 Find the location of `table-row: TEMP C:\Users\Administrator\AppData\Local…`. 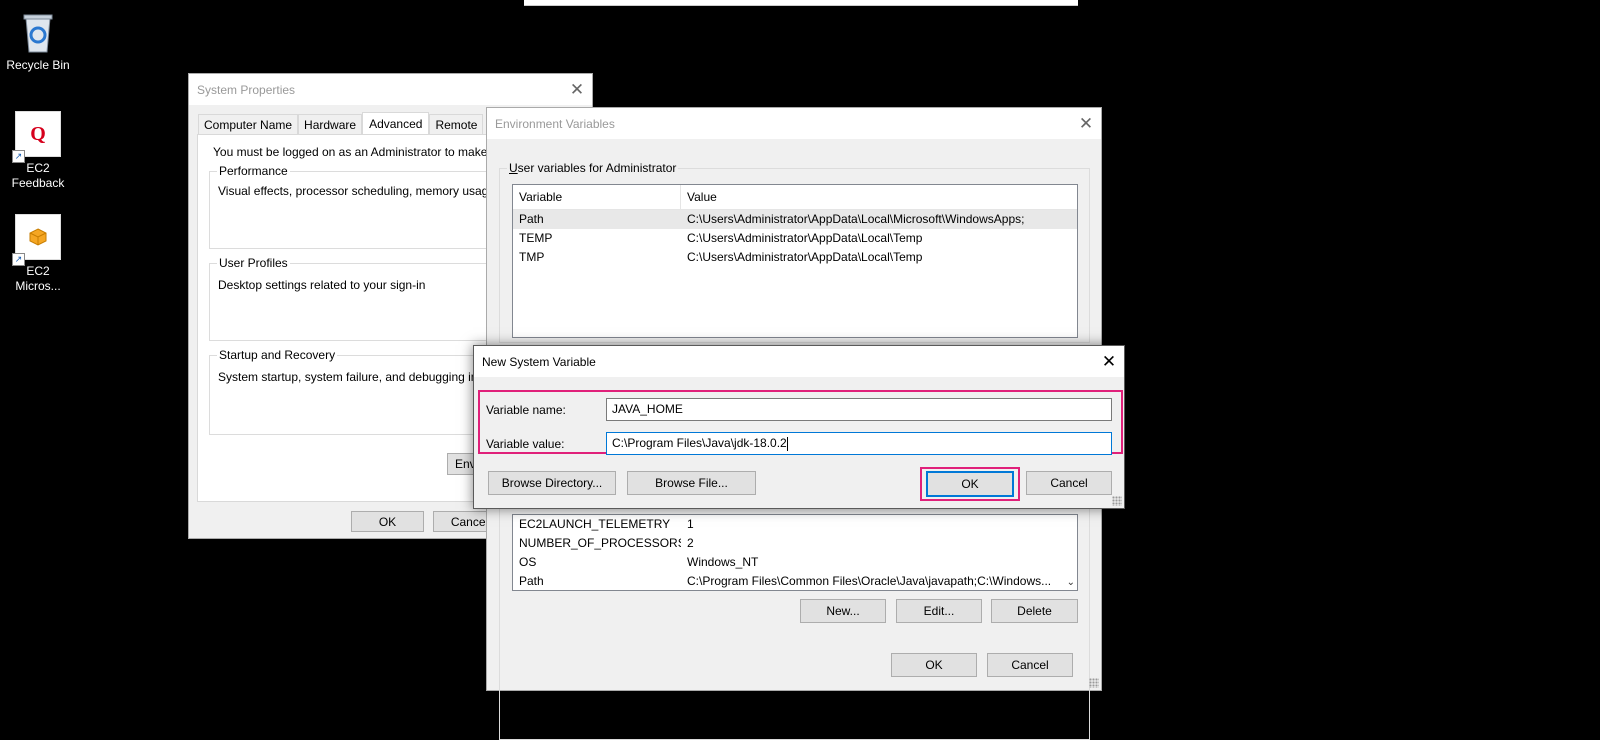

table-row: TEMP C:\Users\Administrator\AppData\Local… is located at coordinates (795, 238).